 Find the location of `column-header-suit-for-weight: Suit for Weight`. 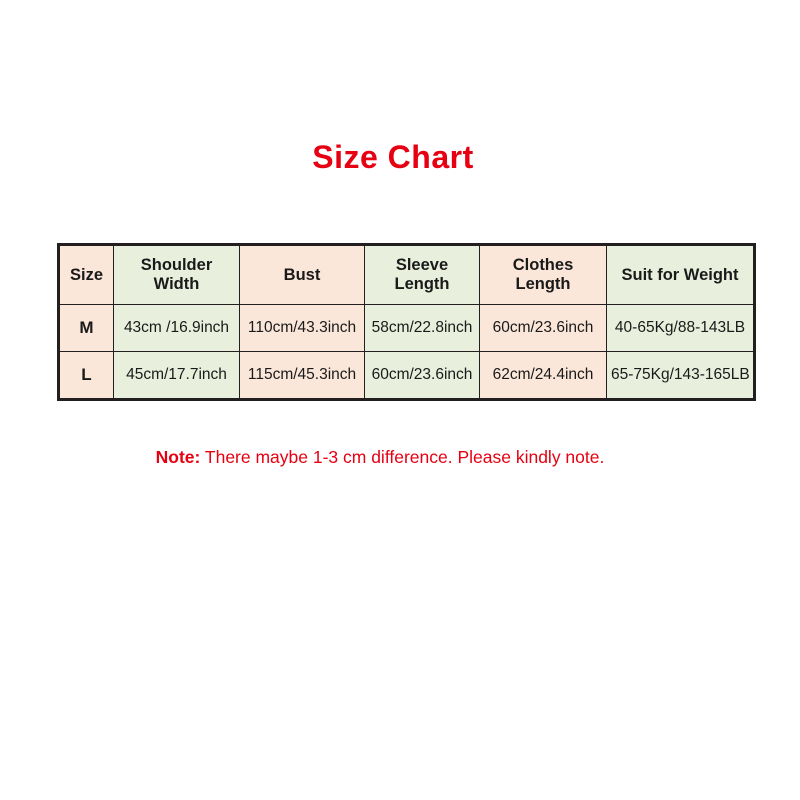

column-header-suit-for-weight: Suit for Weight is located at coordinates (680, 274).